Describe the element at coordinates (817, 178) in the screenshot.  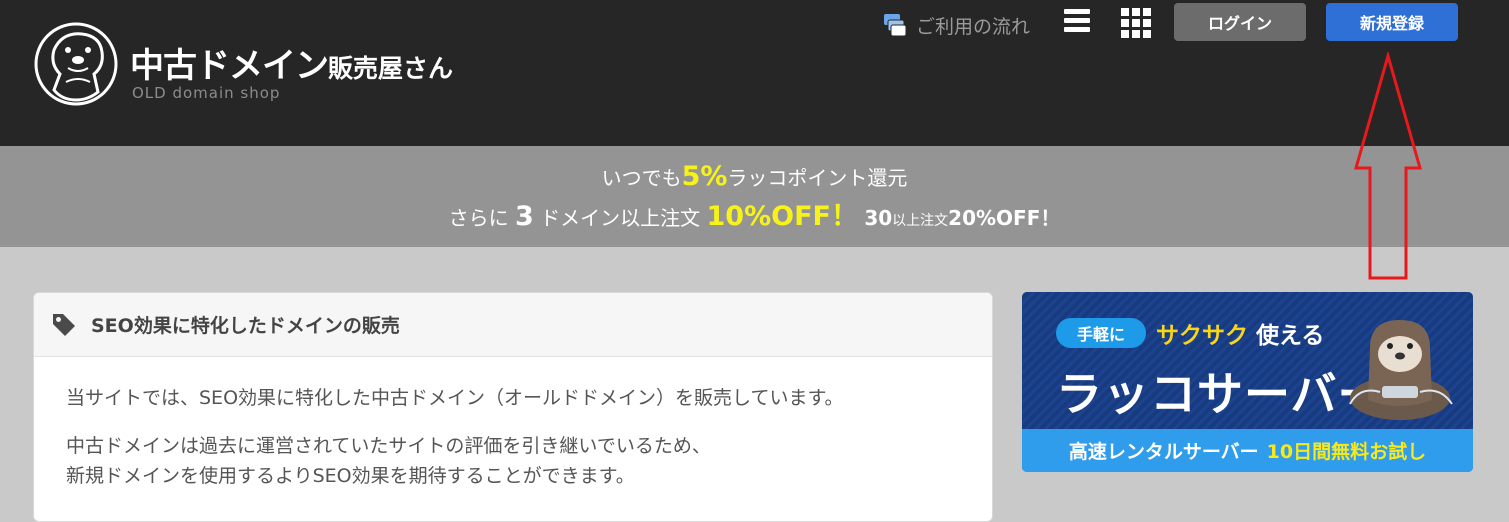
I see `promo-line1-suffix: ラッコポイント還元` at that location.